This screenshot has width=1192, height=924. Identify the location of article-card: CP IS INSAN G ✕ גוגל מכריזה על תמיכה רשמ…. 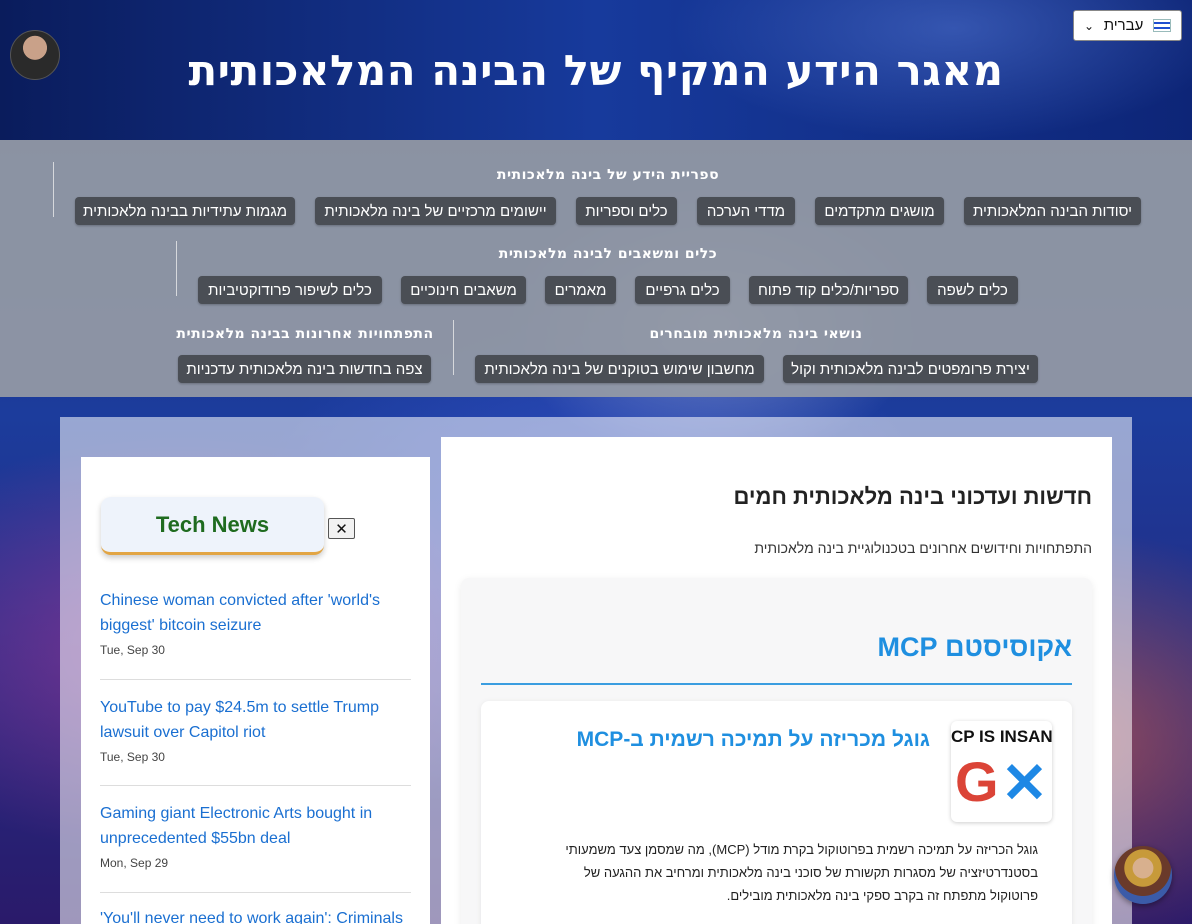
(776, 812).